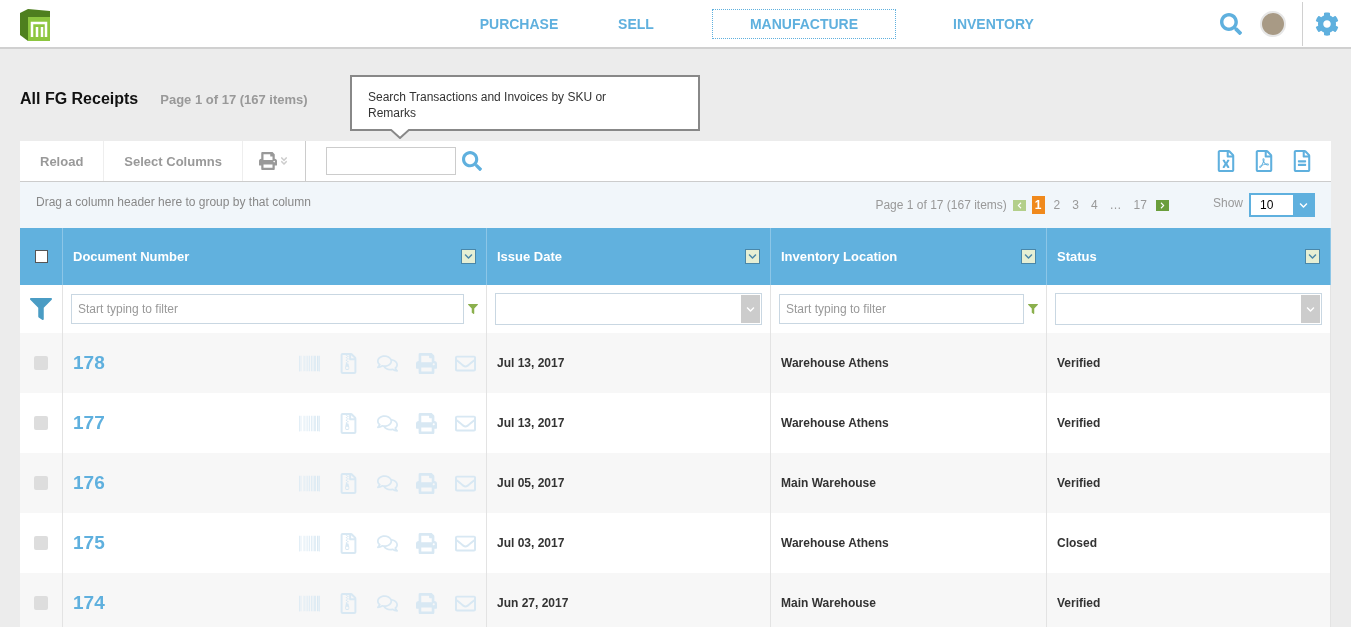 This screenshot has height=627, width=1351. I want to click on column-header: Issue Date, so click(629, 256).